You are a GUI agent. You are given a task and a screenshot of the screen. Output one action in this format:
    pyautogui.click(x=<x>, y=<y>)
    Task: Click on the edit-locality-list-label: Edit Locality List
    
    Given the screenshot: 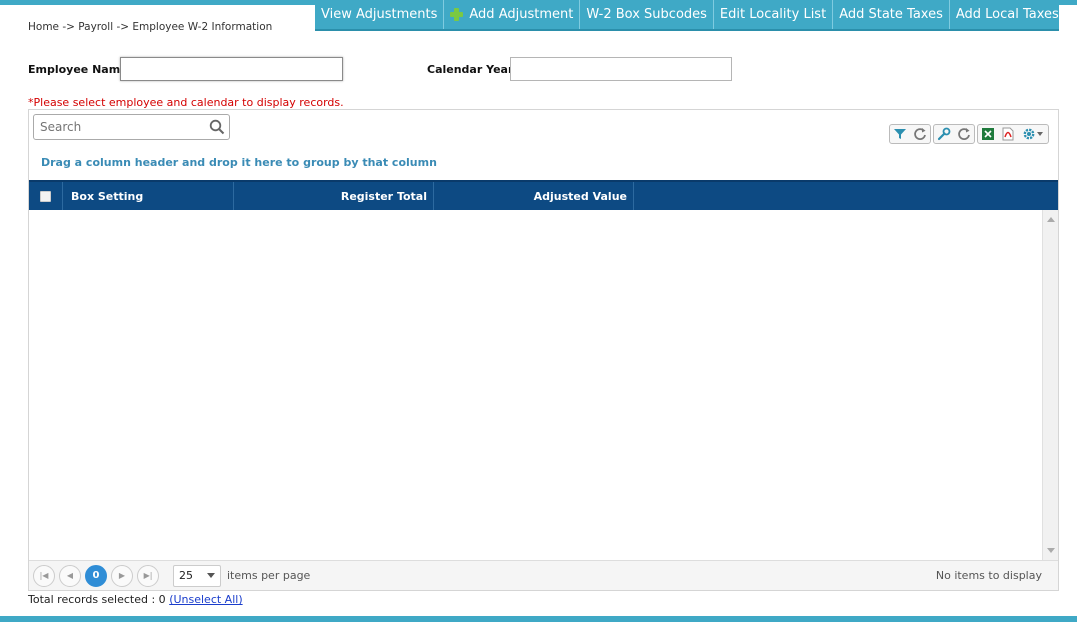 What is the action you would take?
    pyautogui.click(x=773, y=14)
    